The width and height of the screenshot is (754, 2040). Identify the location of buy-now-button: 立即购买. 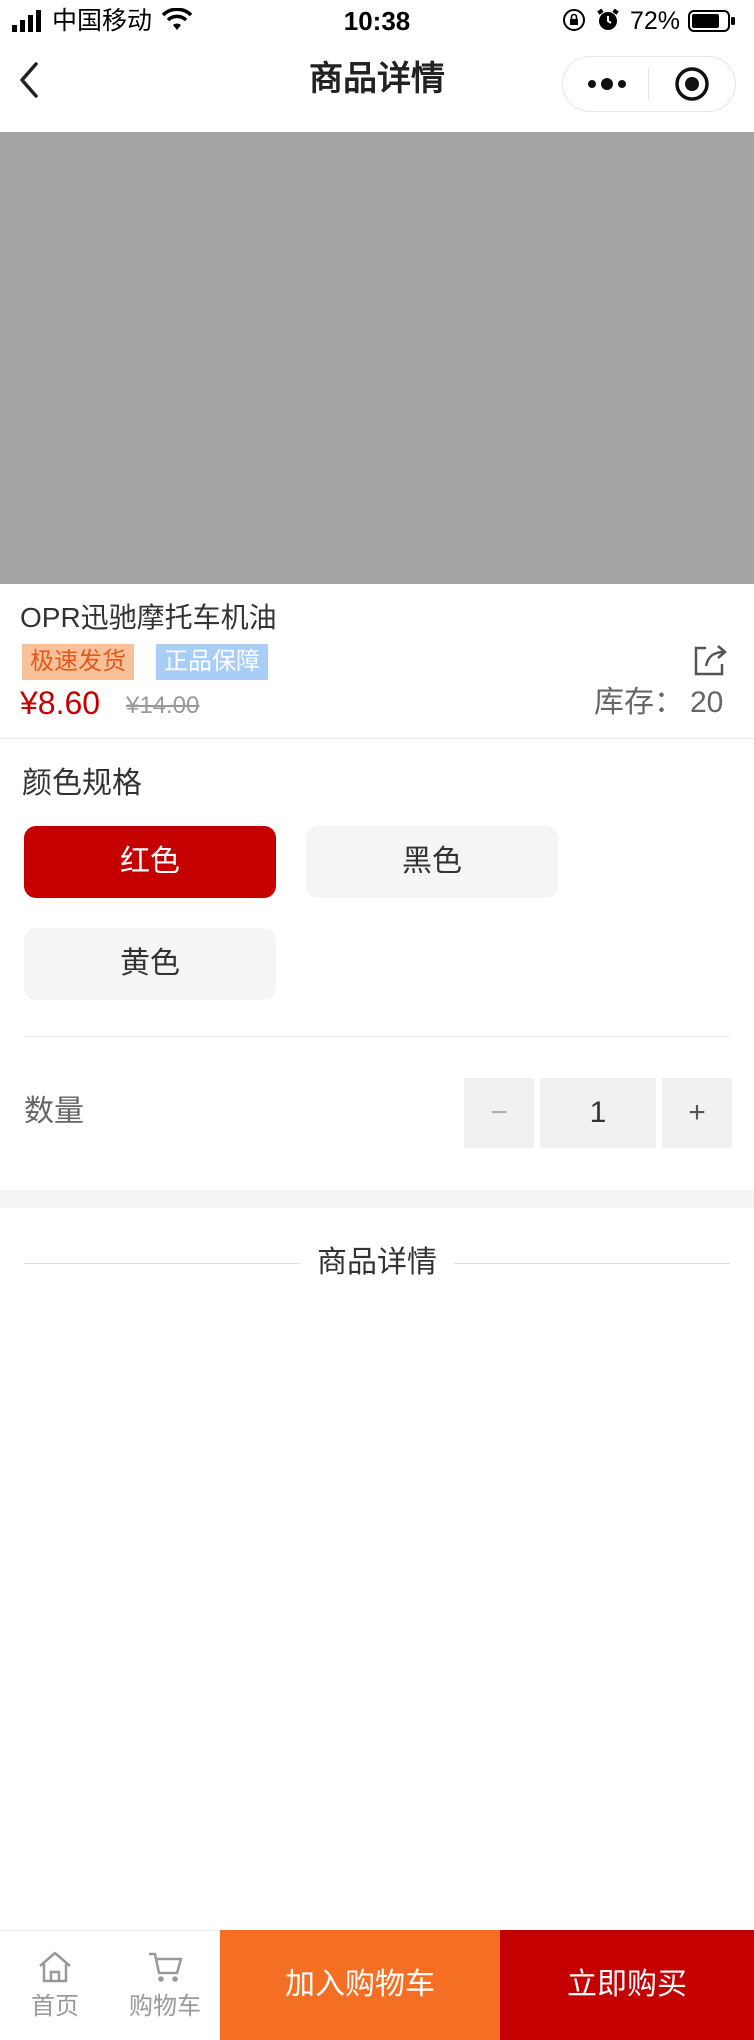
(627, 1985).